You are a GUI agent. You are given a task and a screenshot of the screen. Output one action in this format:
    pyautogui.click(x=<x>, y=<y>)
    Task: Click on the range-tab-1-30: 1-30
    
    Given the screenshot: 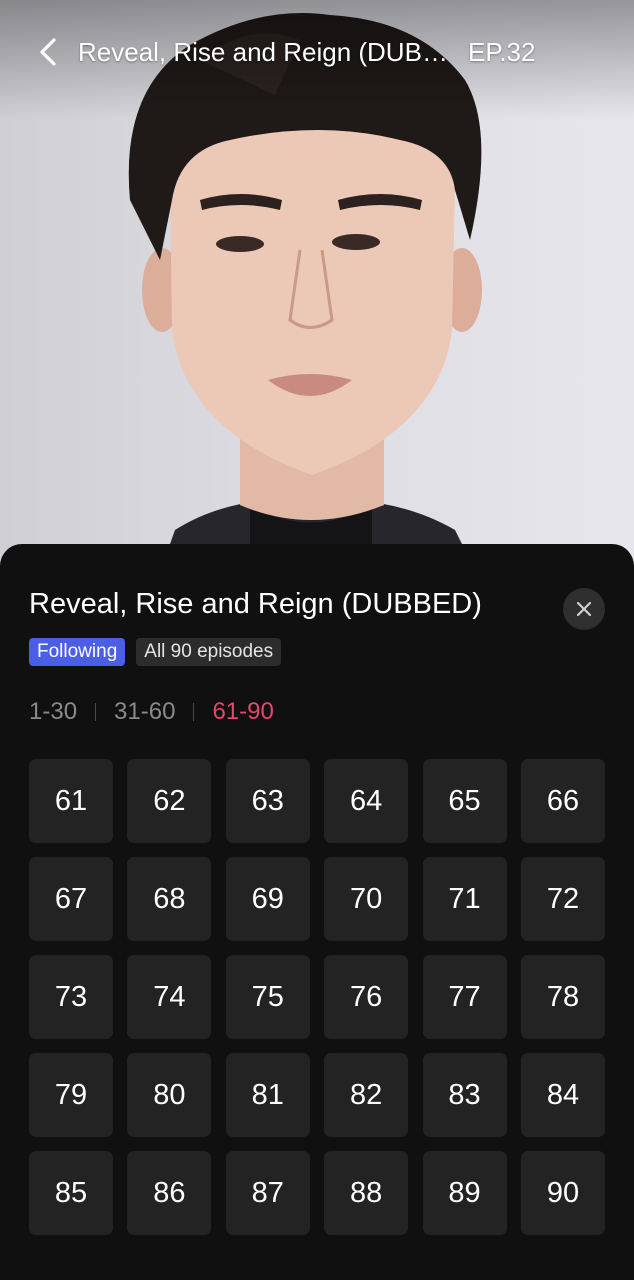 What is the action you would take?
    pyautogui.click(x=53, y=712)
    